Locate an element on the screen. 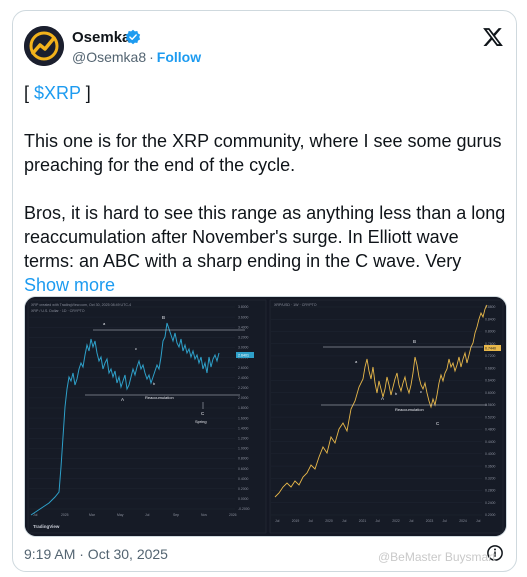 The height and width of the screenshot is (577, 527). right-label-c-small: c is located at coordinates (421, 391).